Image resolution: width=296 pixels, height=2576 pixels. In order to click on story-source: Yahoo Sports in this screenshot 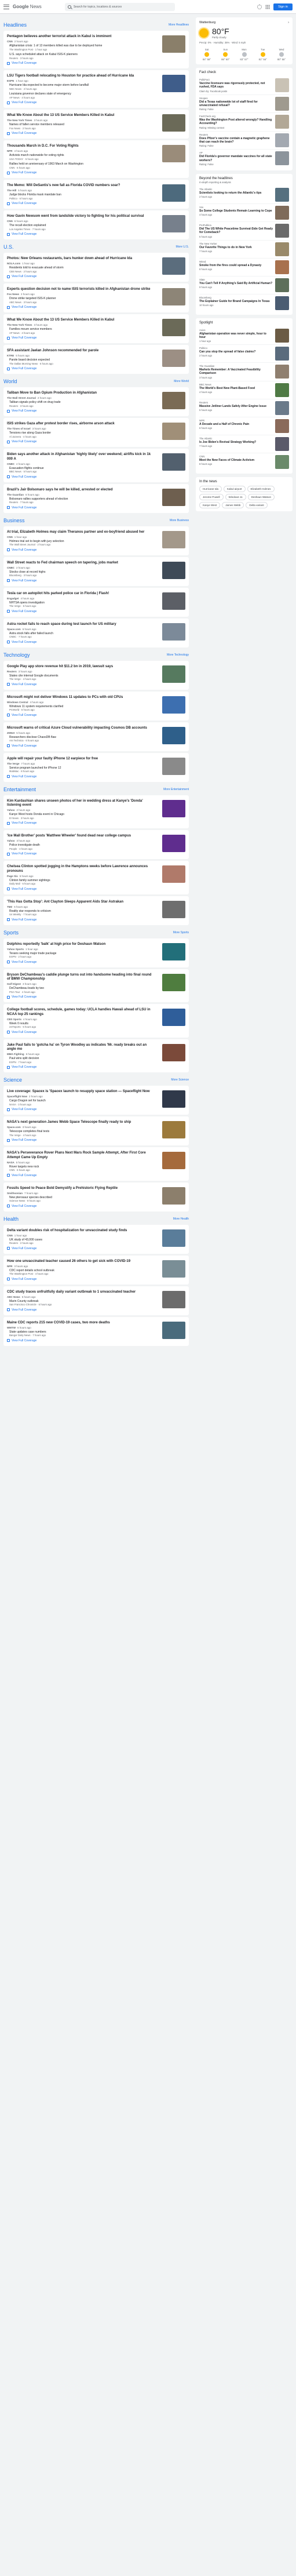, I will do `click(15, 950)`.